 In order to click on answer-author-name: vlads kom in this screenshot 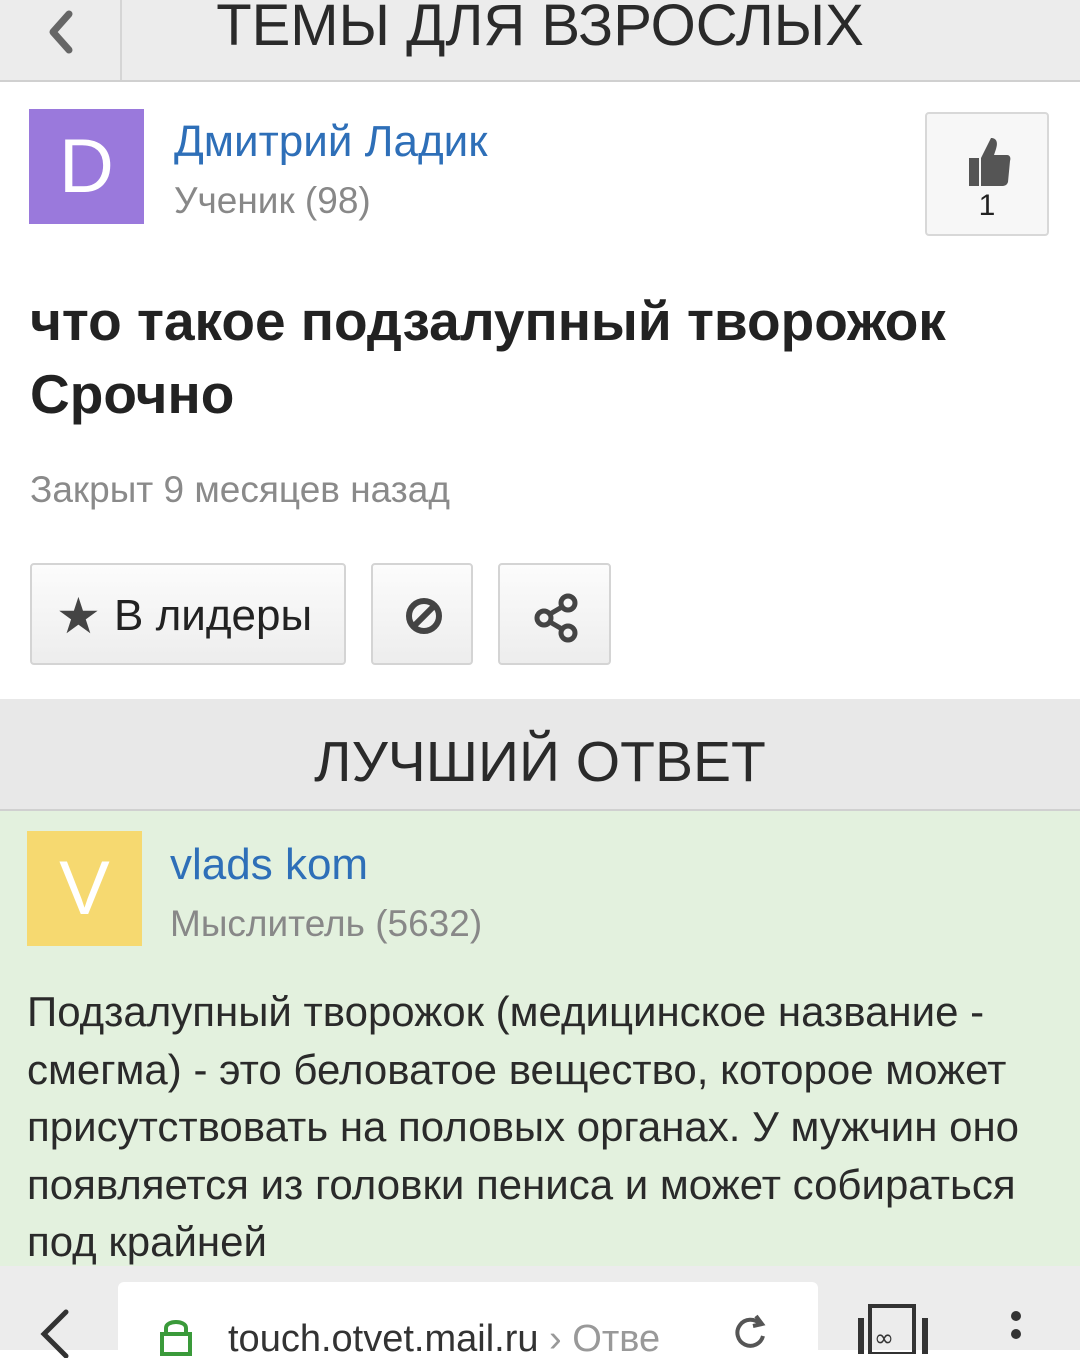, I will do `click(269, 865)`.